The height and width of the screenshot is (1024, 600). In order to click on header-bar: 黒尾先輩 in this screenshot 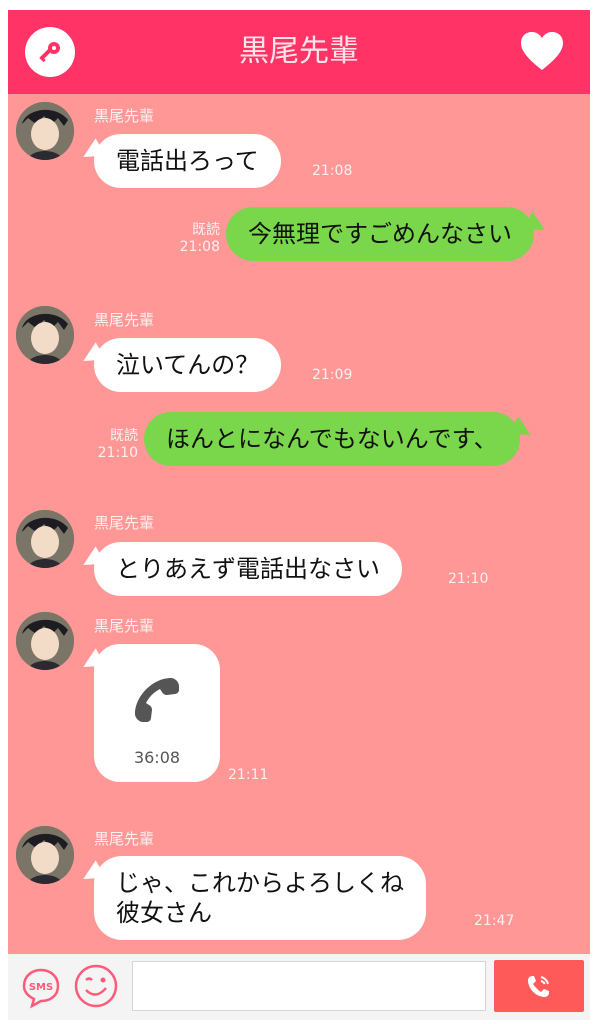, I will do `click(299, 52)`.